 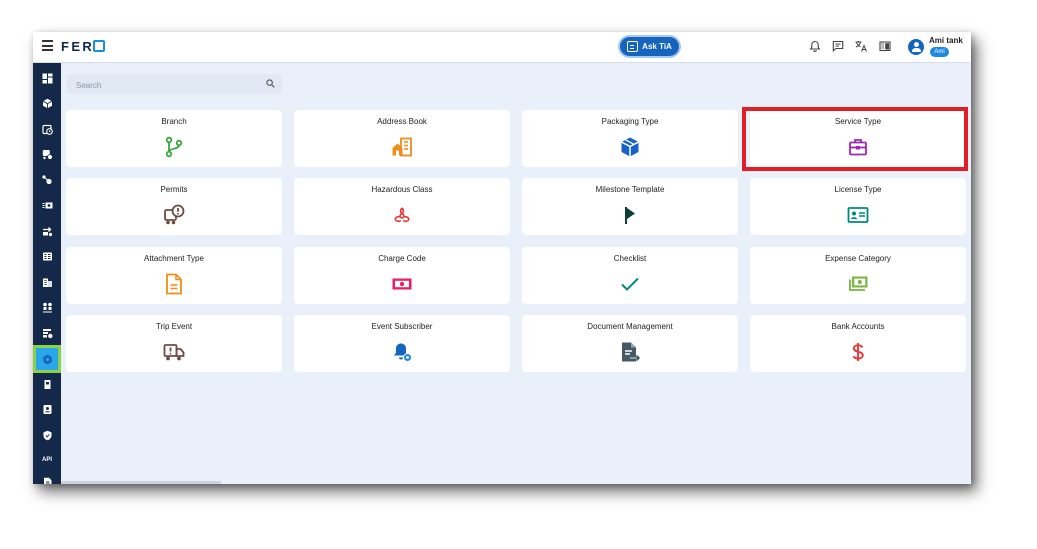 I want to click on tile-trip-event: Trip Event, so click(x=174, y=343).